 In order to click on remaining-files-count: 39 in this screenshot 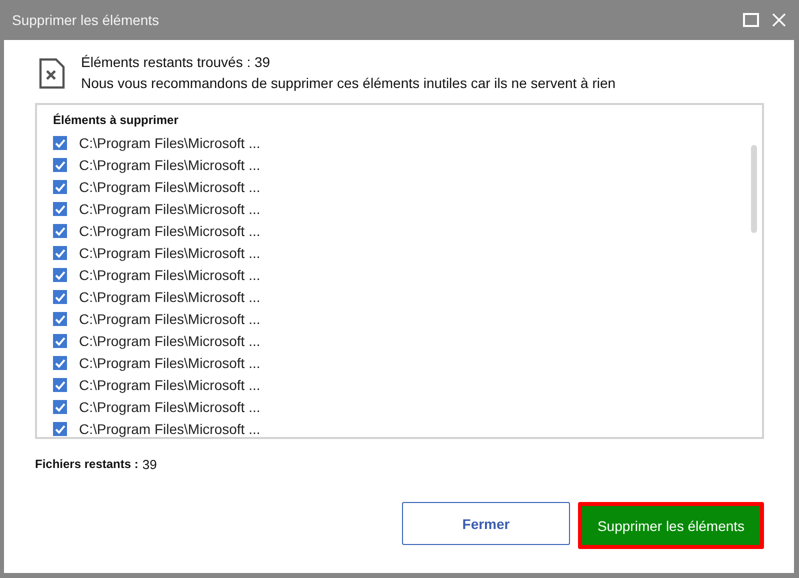, I will do `click(149, 464)`.